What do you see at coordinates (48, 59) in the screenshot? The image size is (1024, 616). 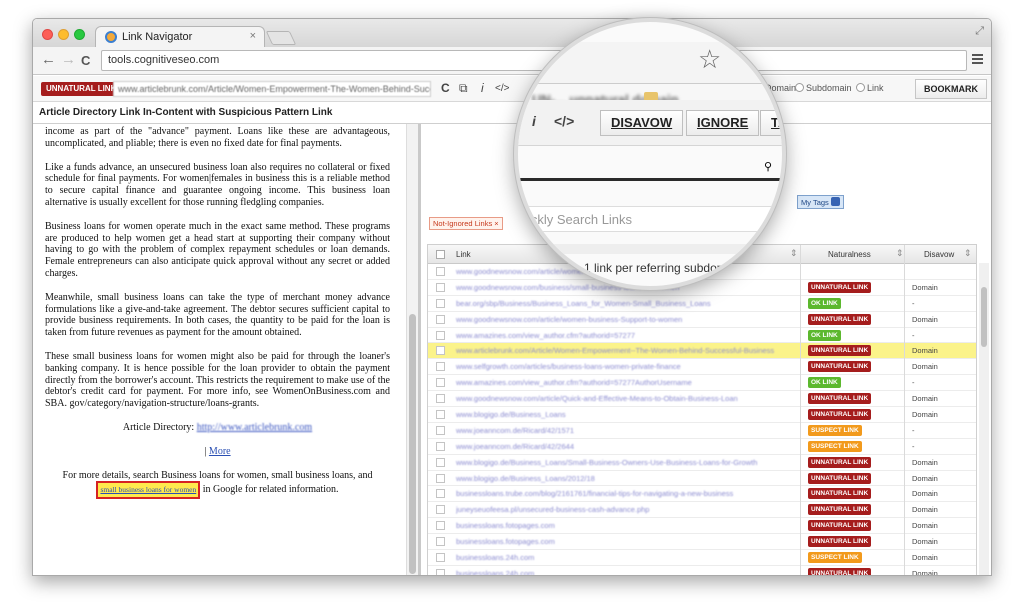 I see `back-arrow-icon: ←` at bounding box center [48, 59].